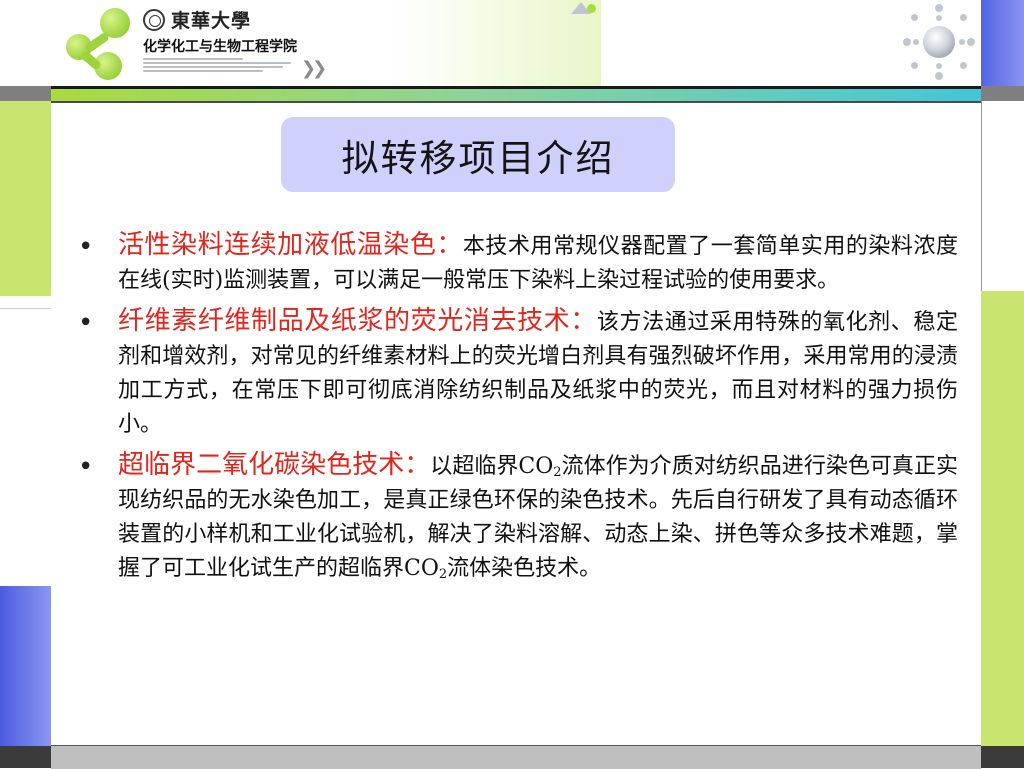 This screenshot has height=769, width=1024. Describe the element at coordinates (25, 384) in the screenshot. I see `left-decor-column` at that location.